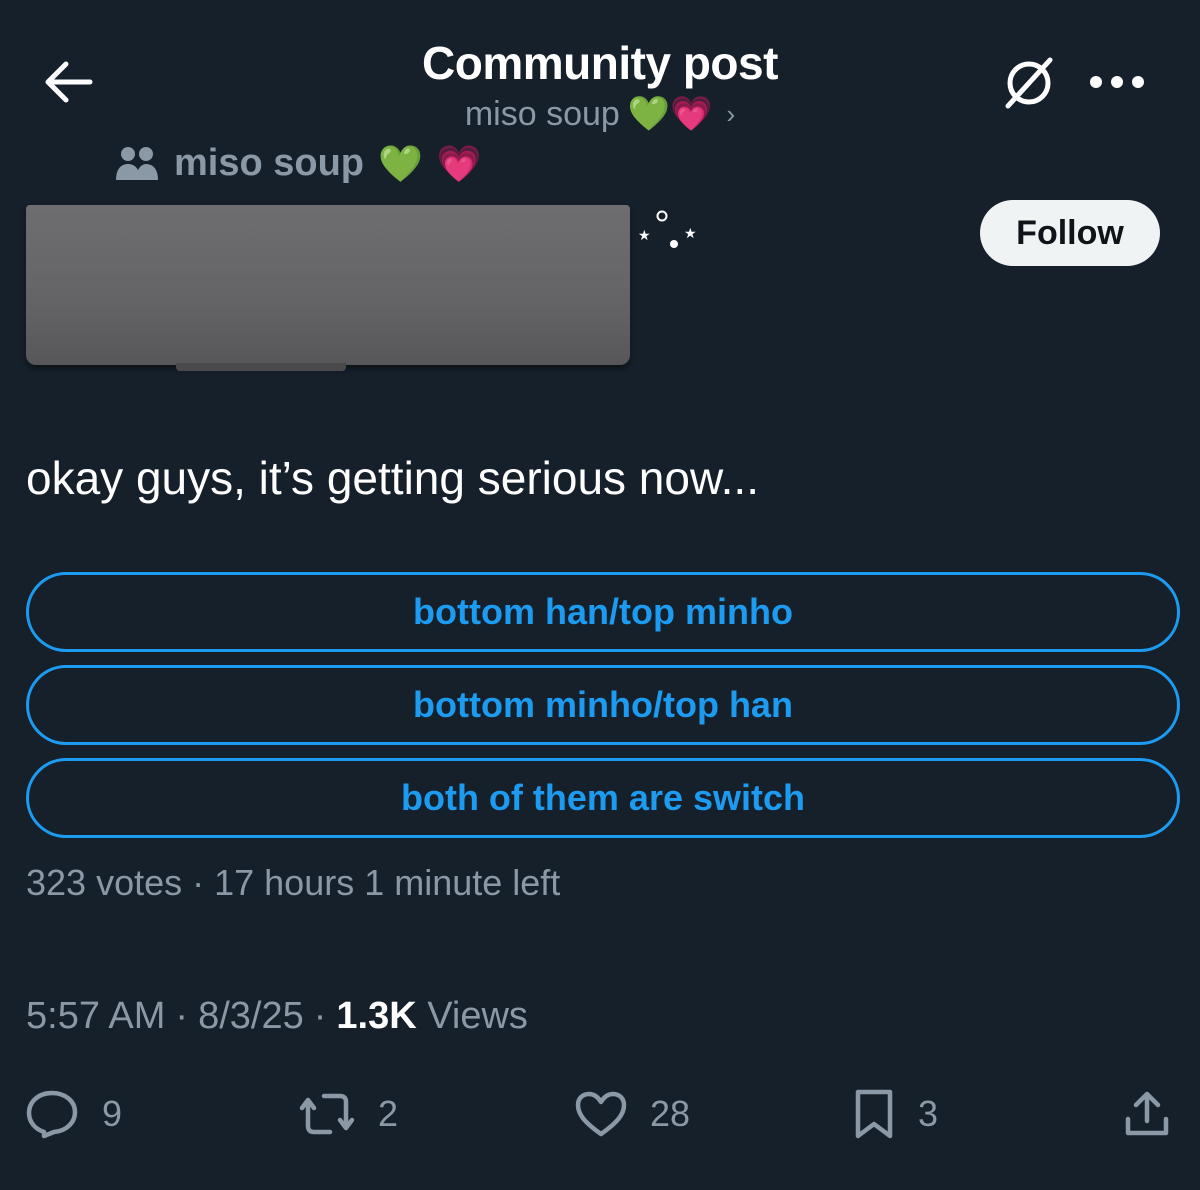  I want to click on more-horizontal-icon, so click(1117, 82).